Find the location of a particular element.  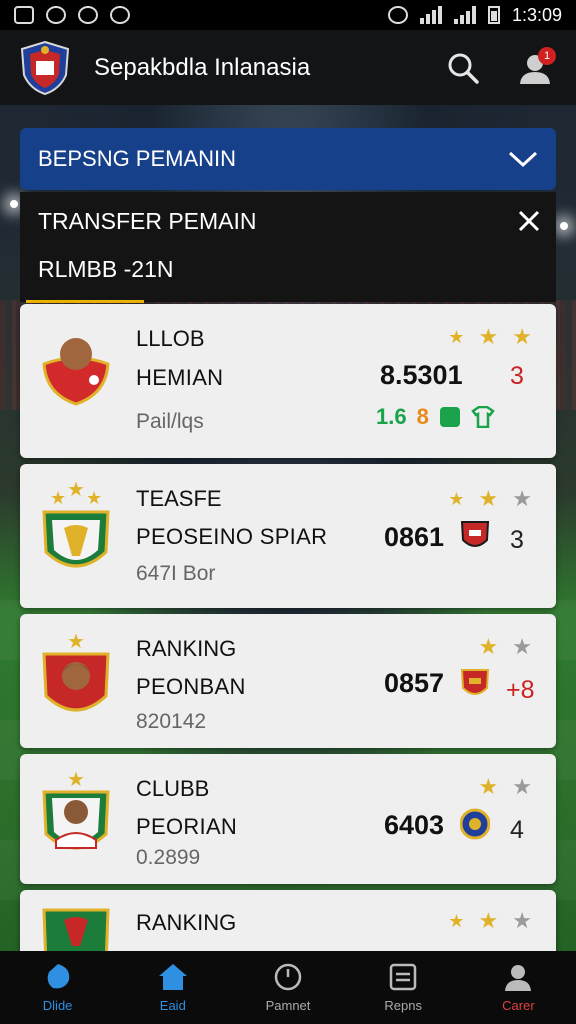

player-score: 6403 is located at coordinates (414, 825).